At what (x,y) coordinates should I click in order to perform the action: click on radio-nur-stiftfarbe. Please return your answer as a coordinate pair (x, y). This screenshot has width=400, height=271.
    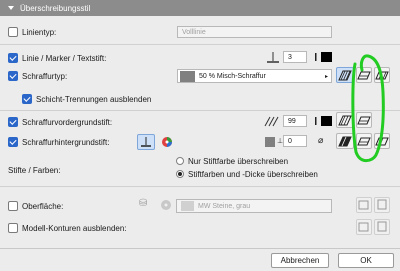
    Looking at the image, I should click on (180, 161).